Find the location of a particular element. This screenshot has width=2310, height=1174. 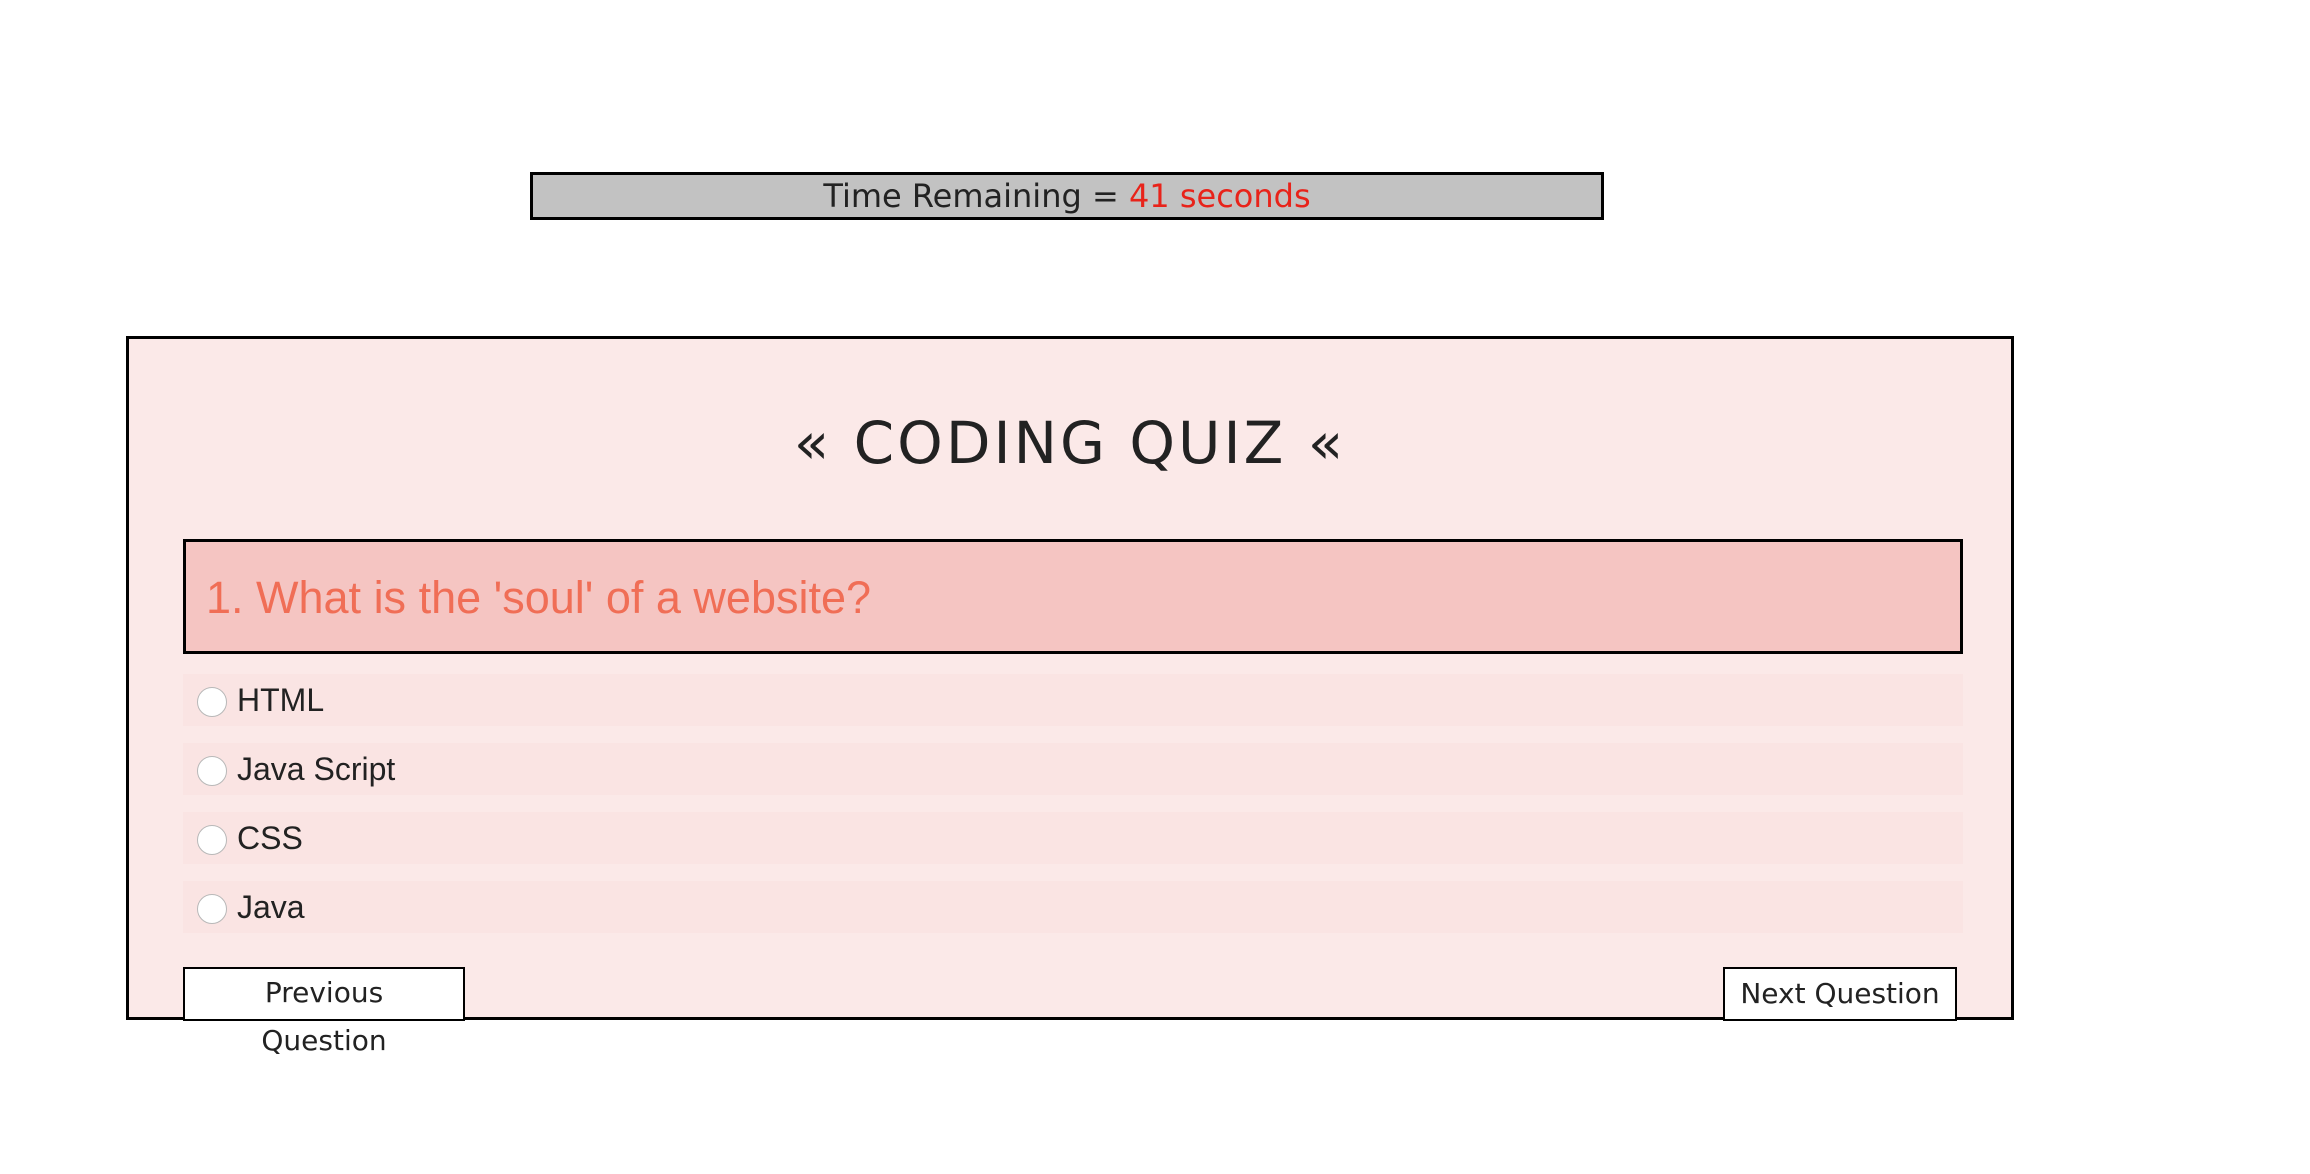

answer-option-label: Java Script is located at coordinates (316, 768).